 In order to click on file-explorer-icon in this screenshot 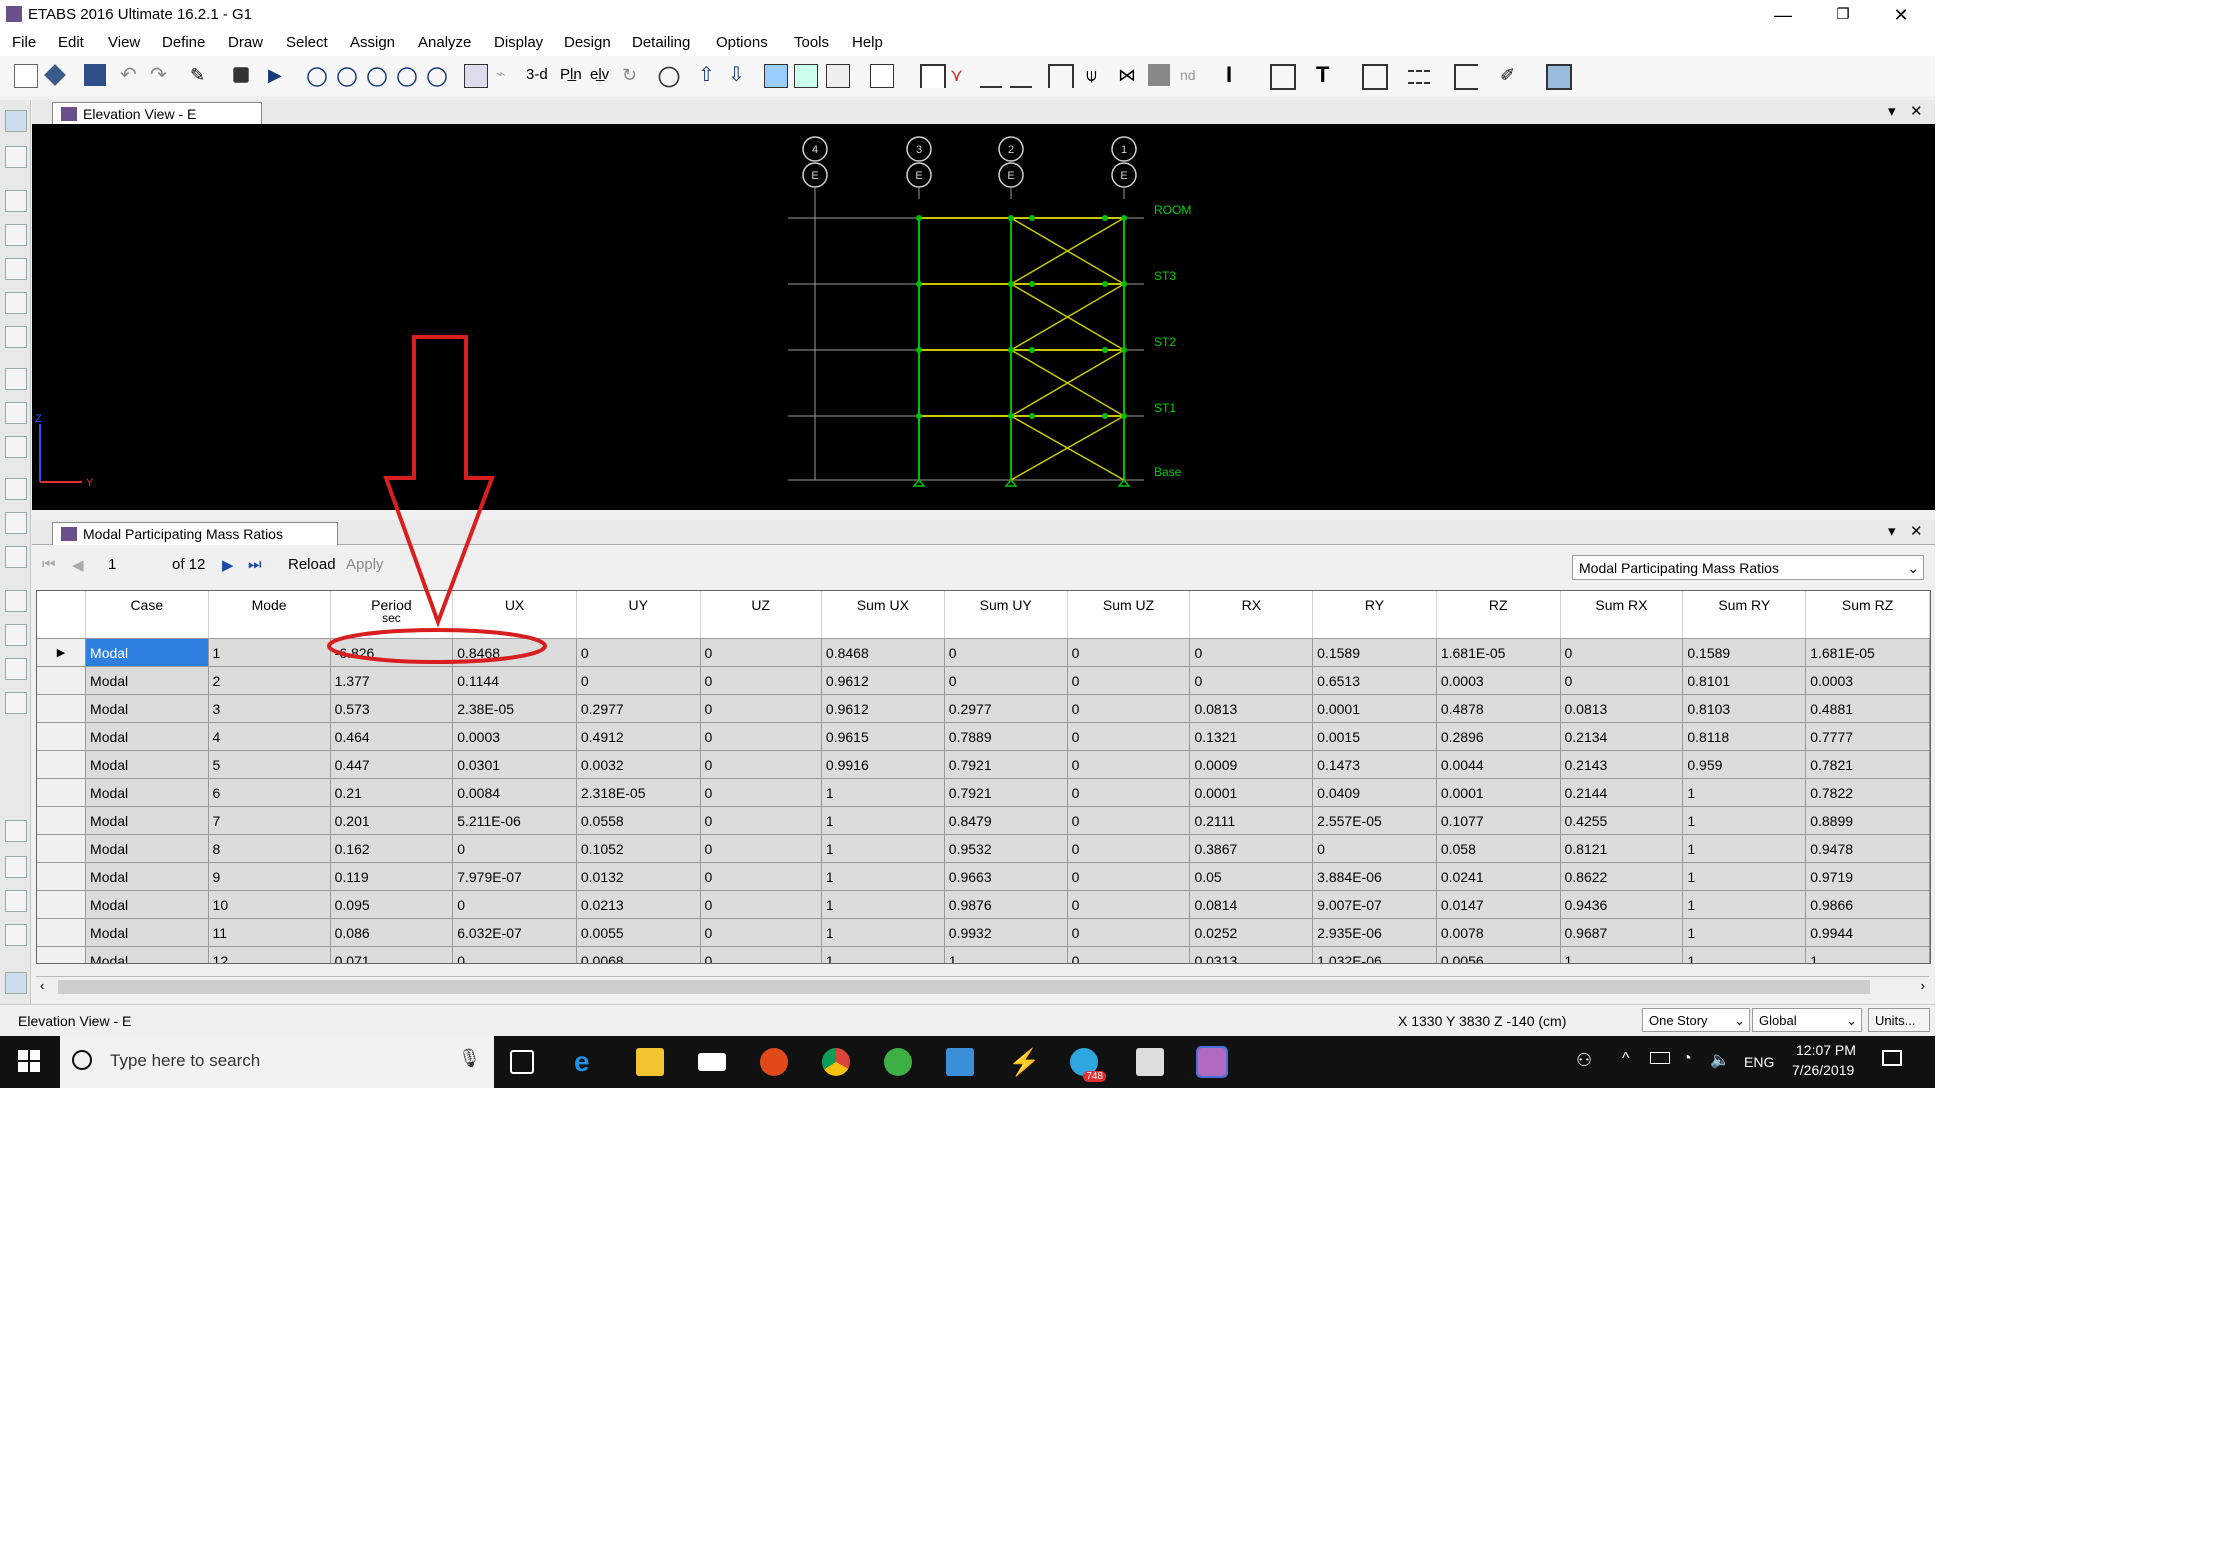, I will do `click(650, 1062)`.